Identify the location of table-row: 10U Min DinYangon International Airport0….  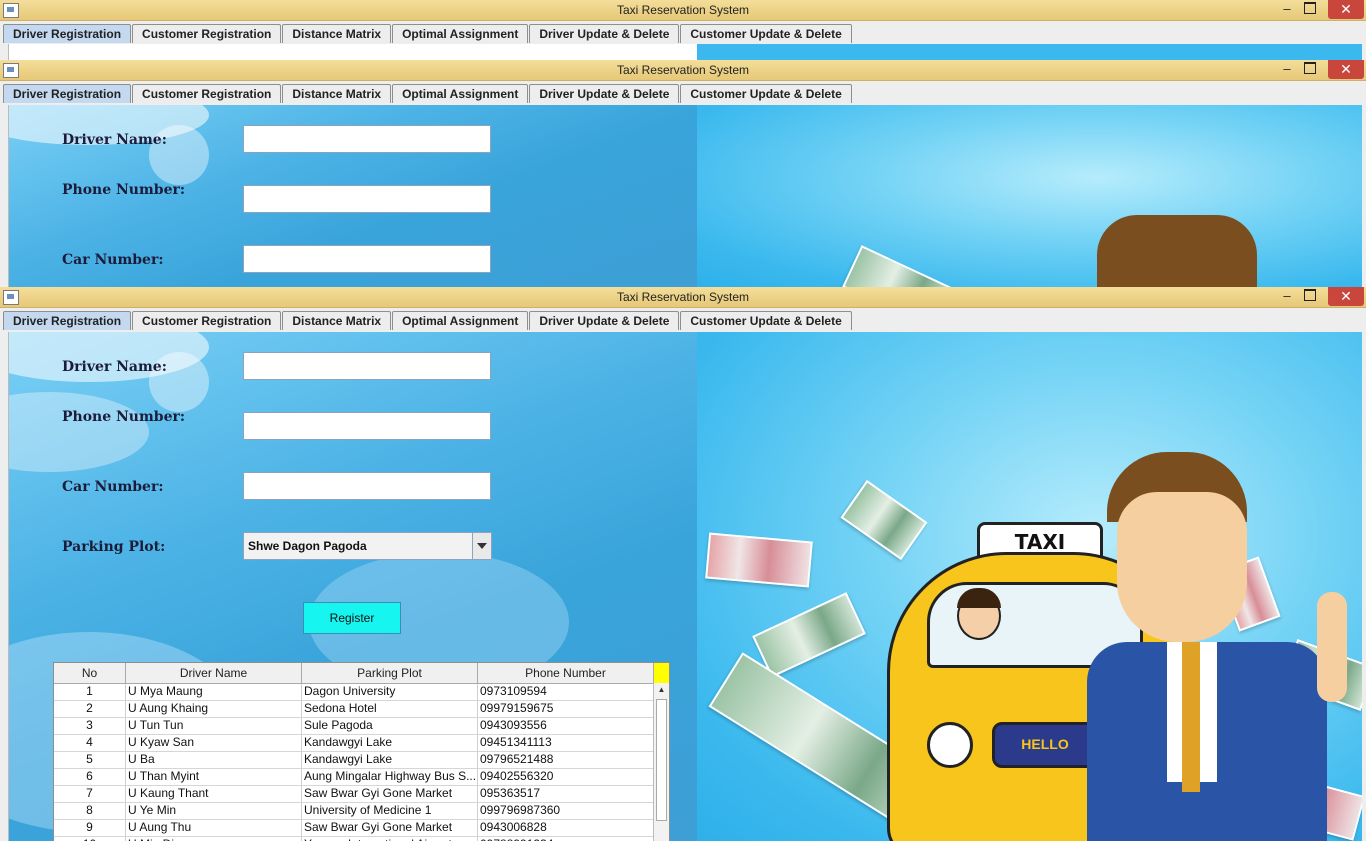
(361, 839).